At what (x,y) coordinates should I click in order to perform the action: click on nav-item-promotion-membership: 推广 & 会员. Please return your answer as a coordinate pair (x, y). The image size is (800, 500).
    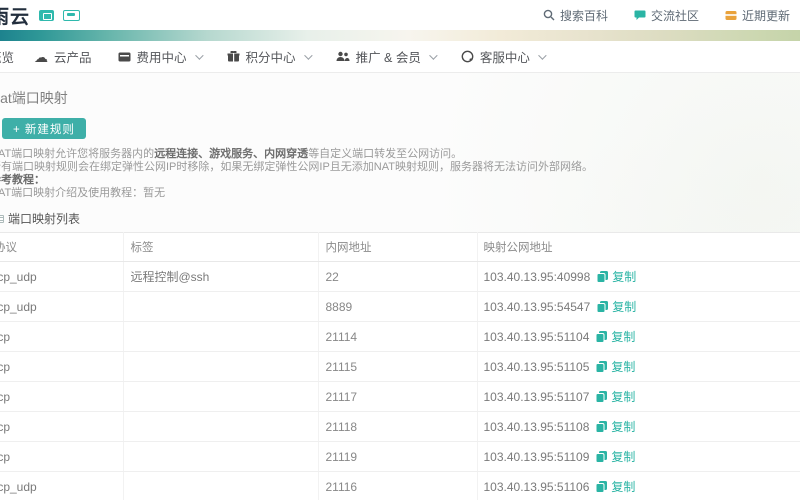
    Looking at the image, I should click on (387, 56).